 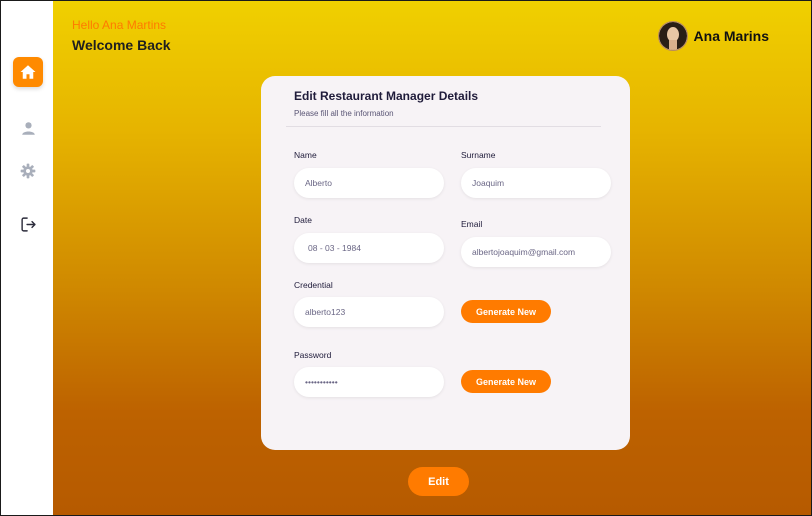 I want to click on gear-icon, so click(x=28, y=171).